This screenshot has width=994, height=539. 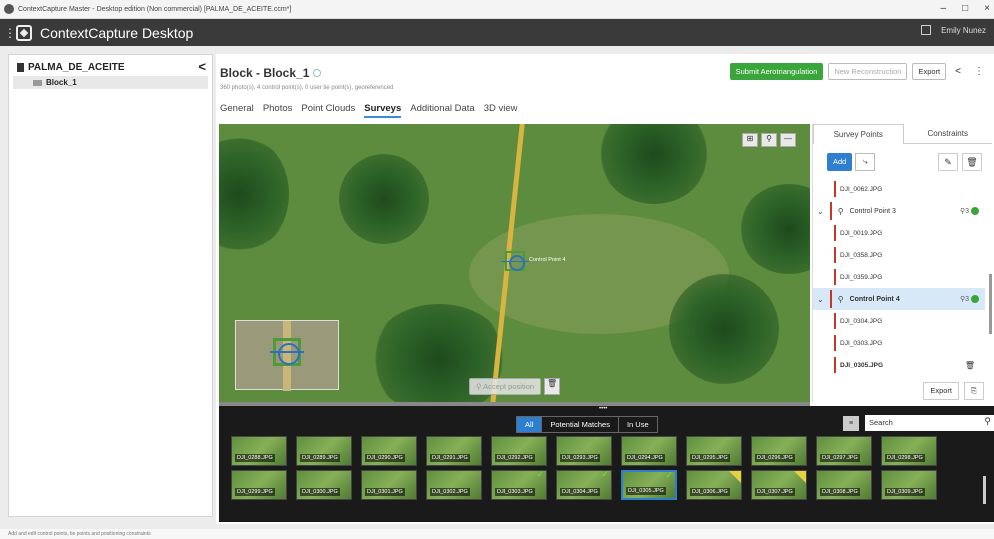 I want to click on tab-general: General, so click(x=237, y=110).